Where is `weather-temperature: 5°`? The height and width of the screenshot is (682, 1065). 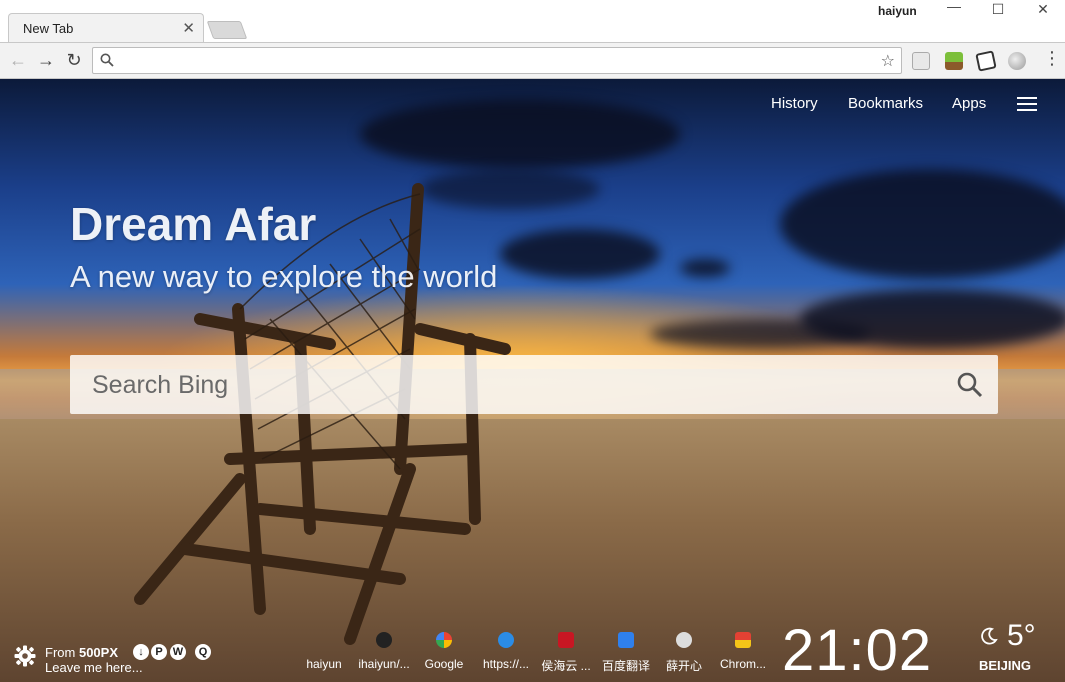 weather-temperature: 5° is located at coordinates (1021, 635).